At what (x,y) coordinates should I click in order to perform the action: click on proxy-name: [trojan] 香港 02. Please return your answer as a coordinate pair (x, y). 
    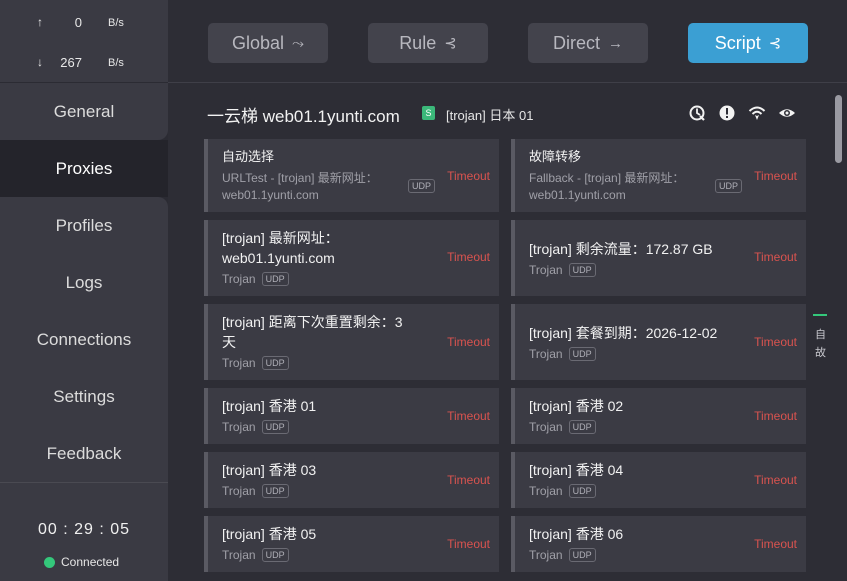
    Looking at the image, I should click on (576, 406).